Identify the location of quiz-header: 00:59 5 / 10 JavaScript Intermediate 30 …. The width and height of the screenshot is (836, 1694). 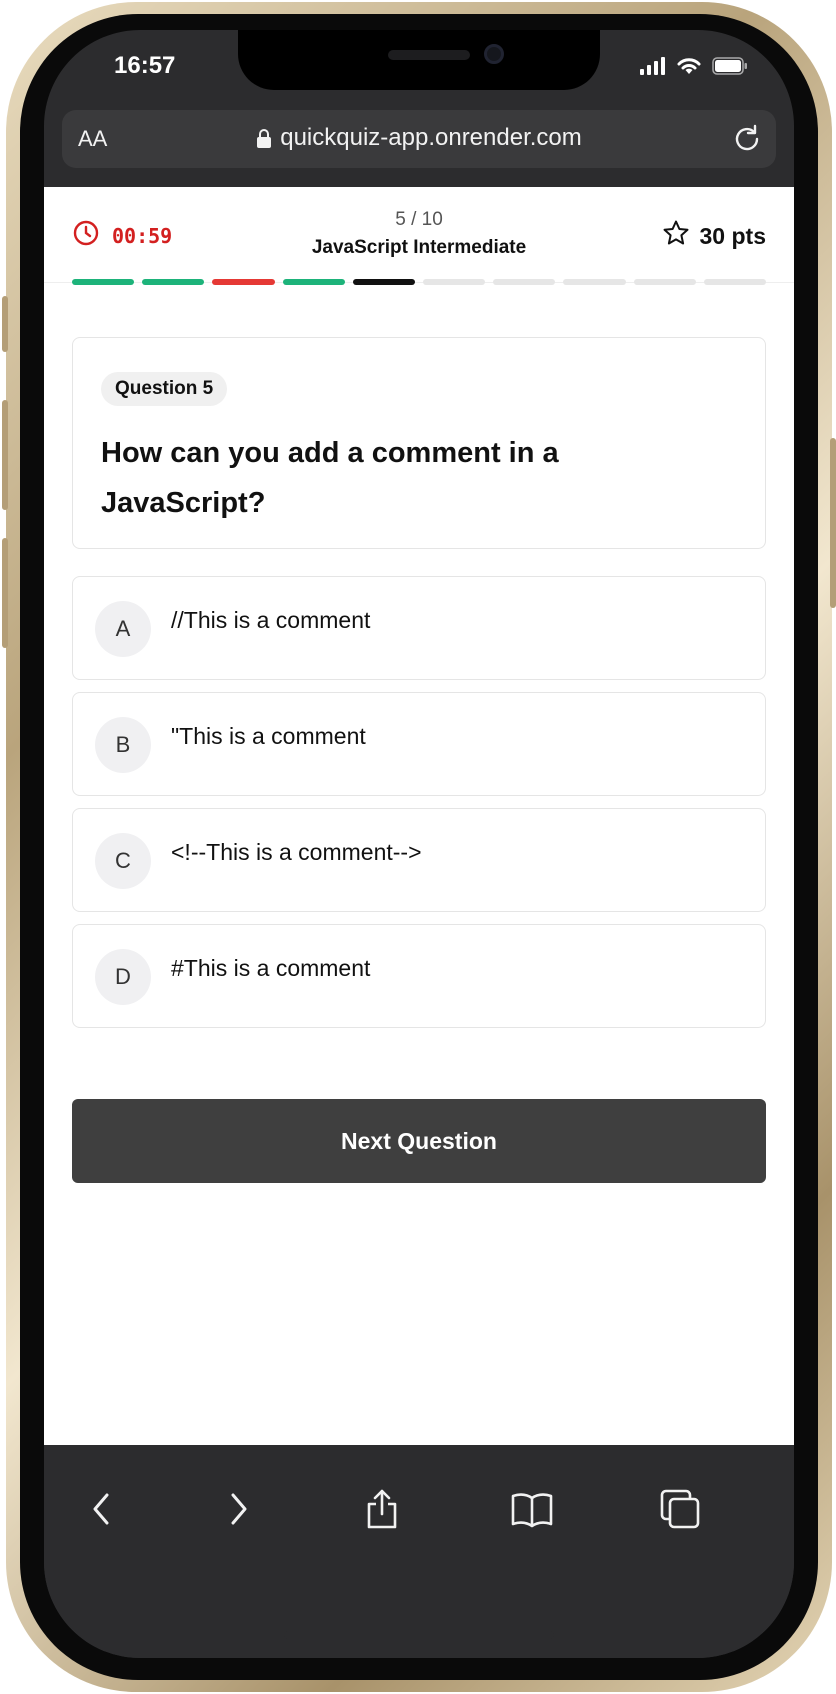
(419, 236).